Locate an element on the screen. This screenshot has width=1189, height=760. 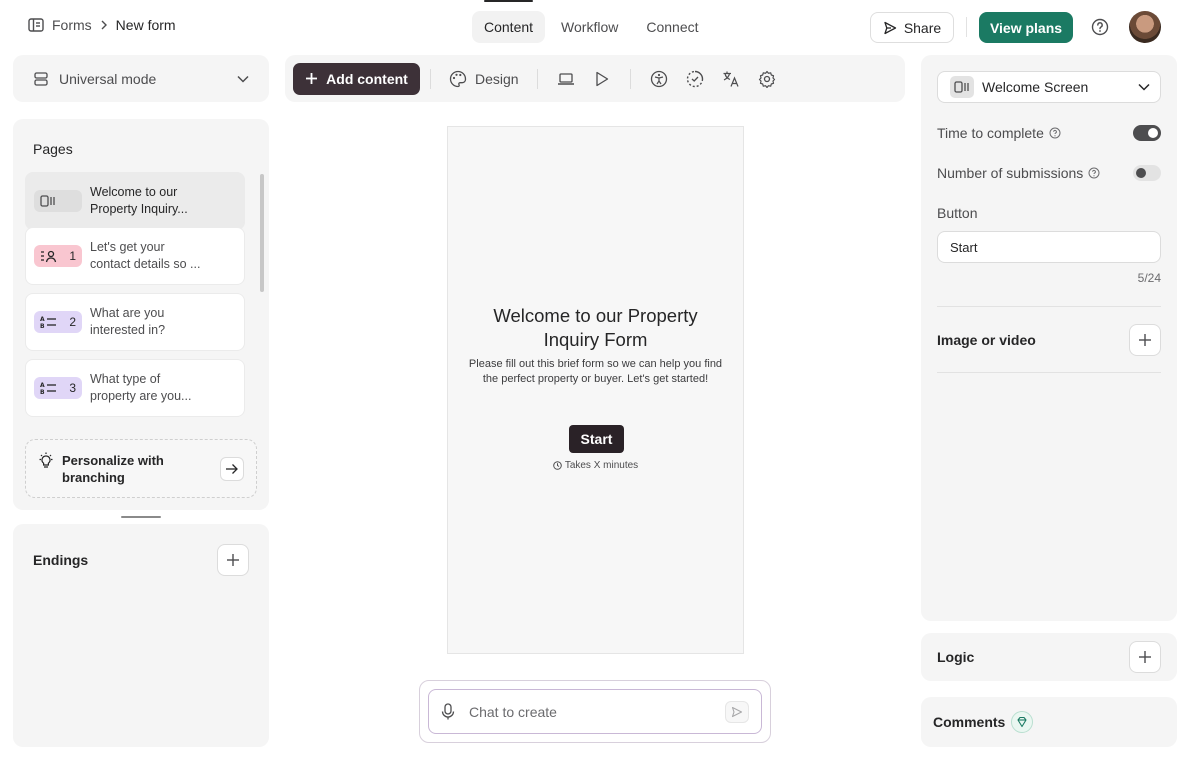
progress-icon is located at coordinates (695, 79).